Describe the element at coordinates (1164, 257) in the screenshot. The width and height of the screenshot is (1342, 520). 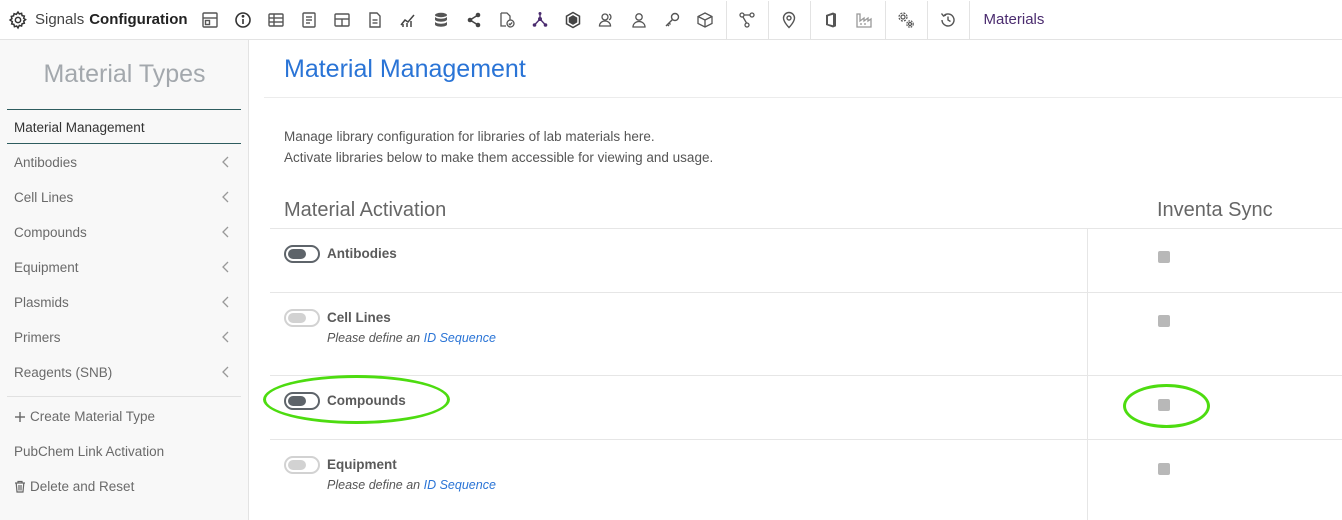
I see `antibodies-inventa-sync-checkbox` at that location.